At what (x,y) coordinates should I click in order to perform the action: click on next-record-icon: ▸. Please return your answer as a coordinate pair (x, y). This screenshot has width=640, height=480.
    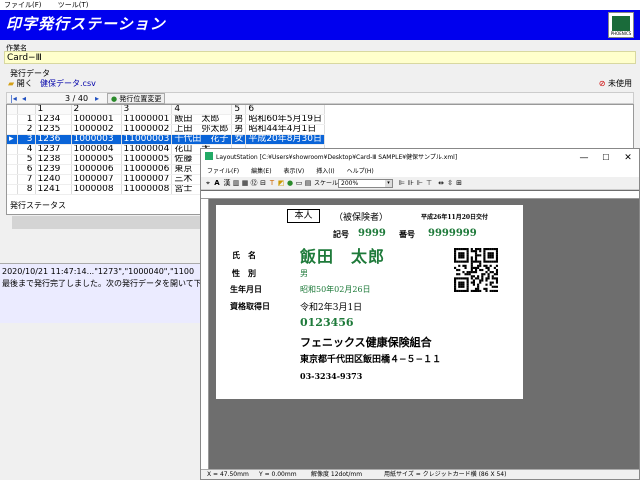
    Looking at the image, I should click on (97, 98).